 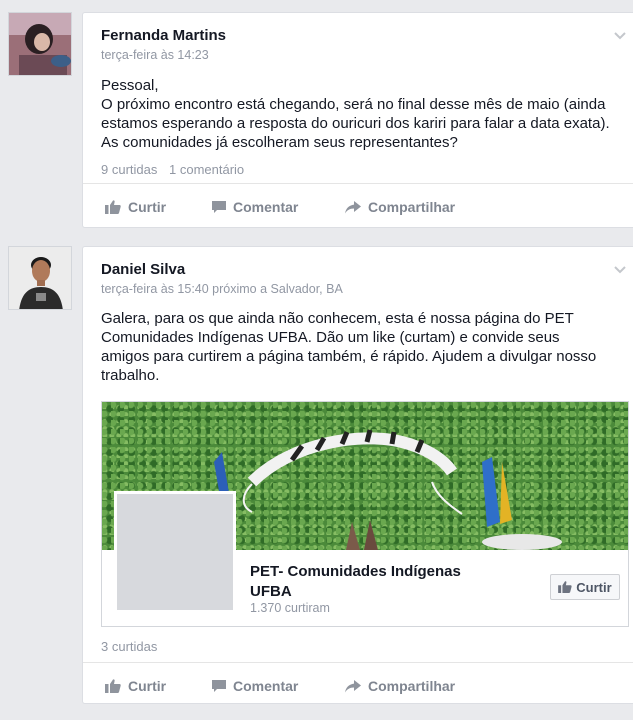 I want to click on author-avatar-fernanda, so click(x=40, y=44).